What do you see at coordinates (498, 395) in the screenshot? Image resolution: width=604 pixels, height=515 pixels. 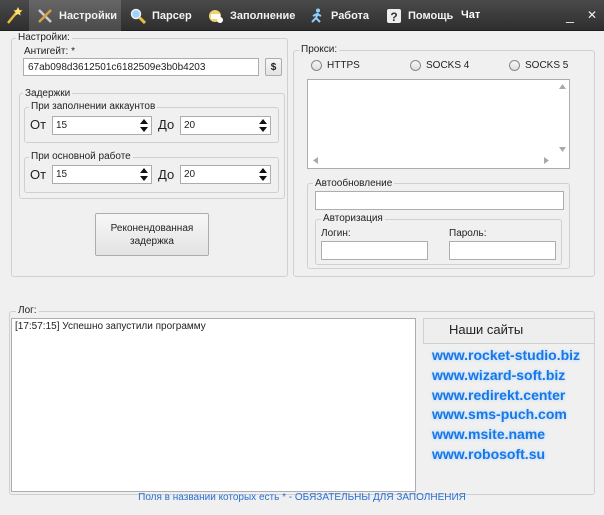 I see `site-link-redirekt: www.redirekt.center` at bounding box center [498, 395].